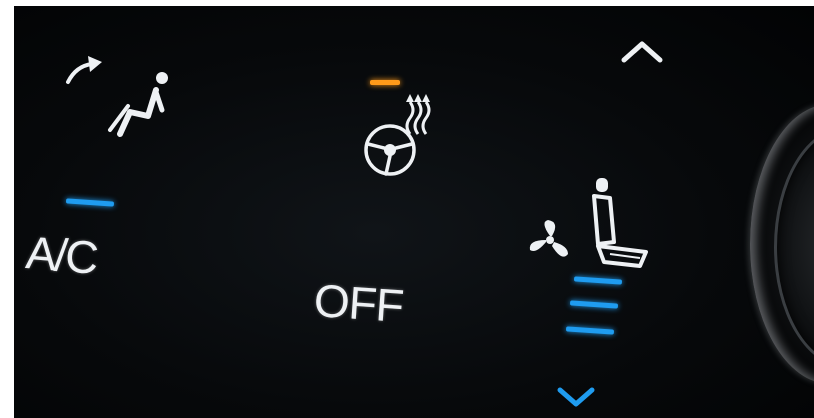 This screenshot has height=418, width=814. I want to click on heated-steering-wheel-icon, so click(397, 135).